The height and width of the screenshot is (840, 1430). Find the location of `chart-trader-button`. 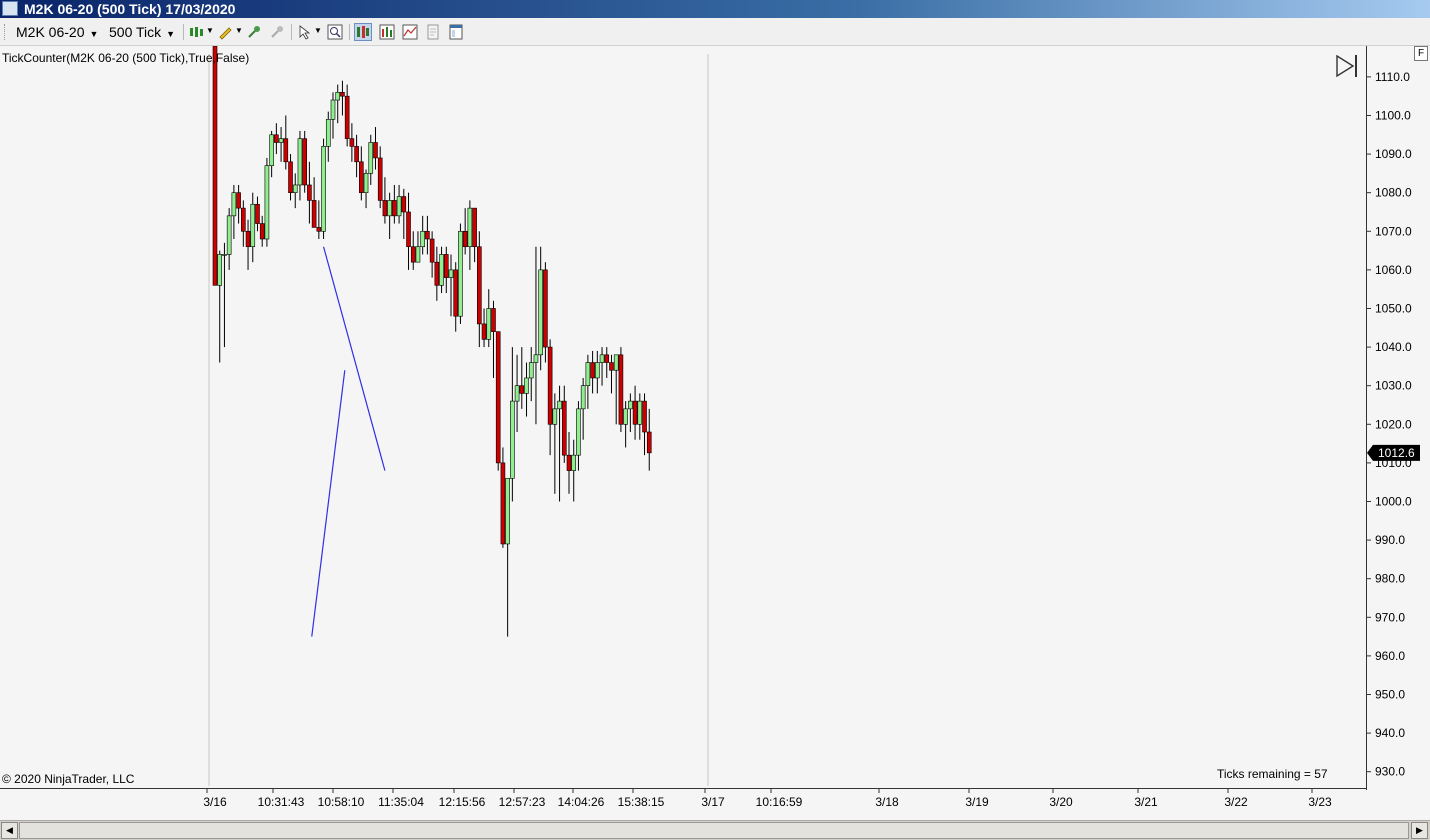

chart-trader-button is located at coordinates (363, 32).